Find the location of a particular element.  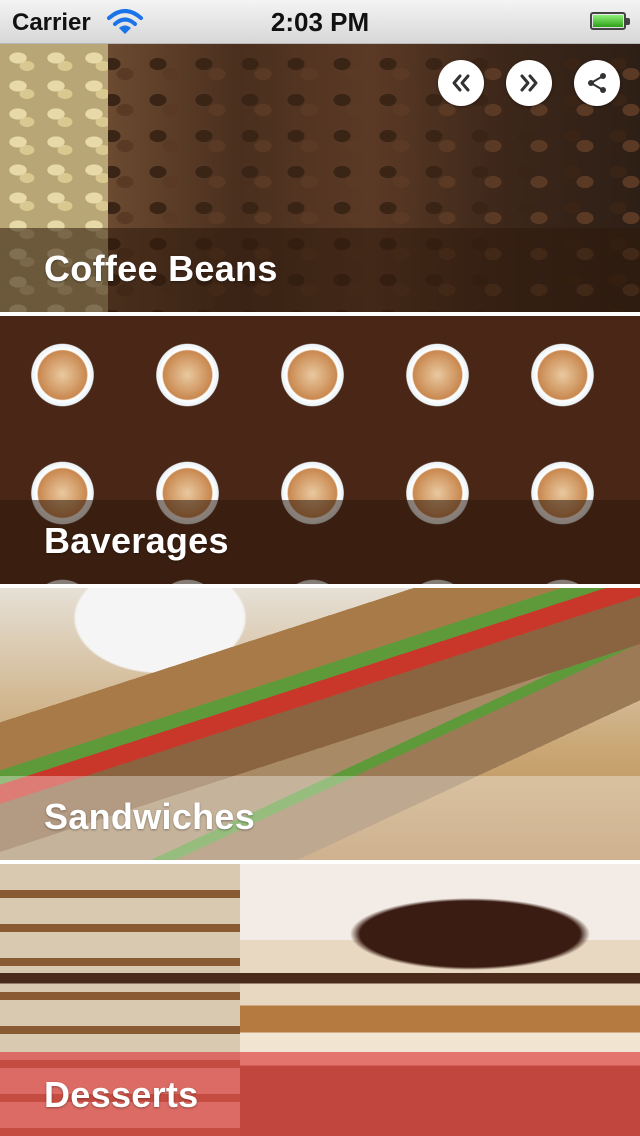

category-label: Sandwiches is located at coordinates (150, 816).